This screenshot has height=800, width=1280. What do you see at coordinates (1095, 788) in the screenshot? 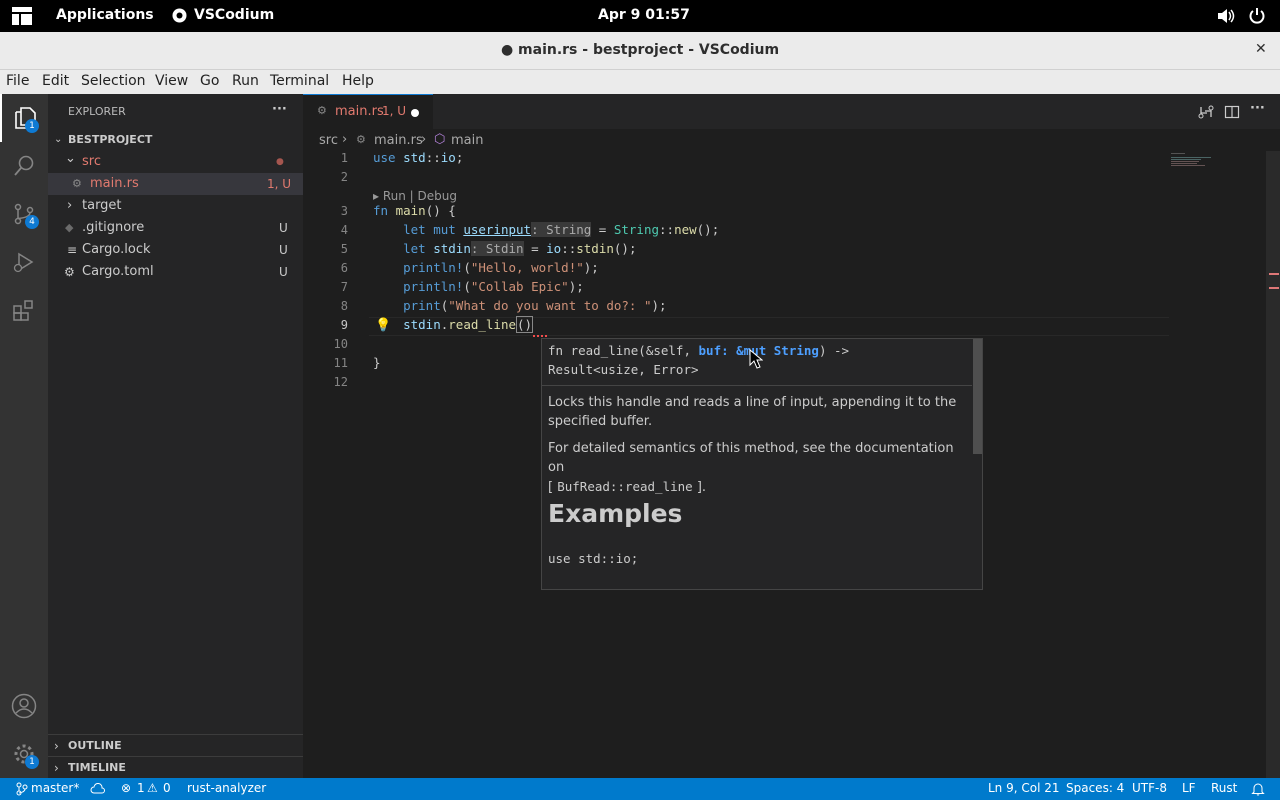
I see `indentation: Spaces: 4` at bounding box center [1095, 788].